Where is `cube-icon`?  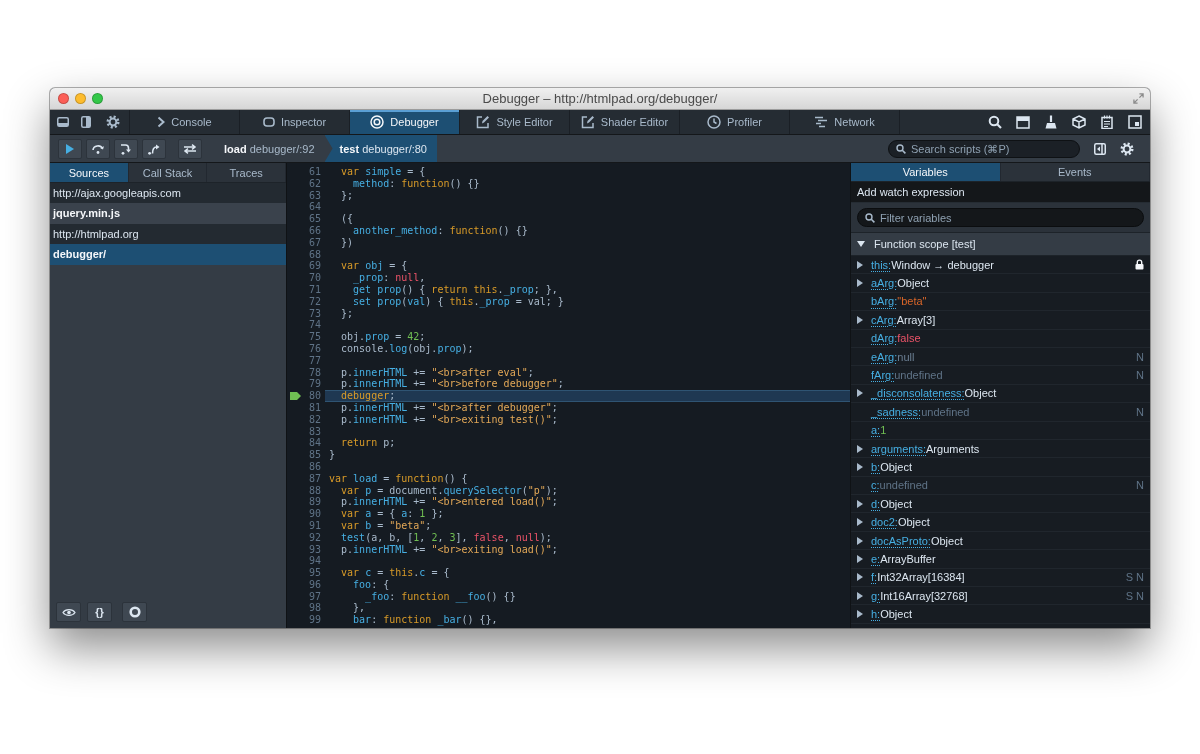 cube-icon is located at coordinates (1079, 122).